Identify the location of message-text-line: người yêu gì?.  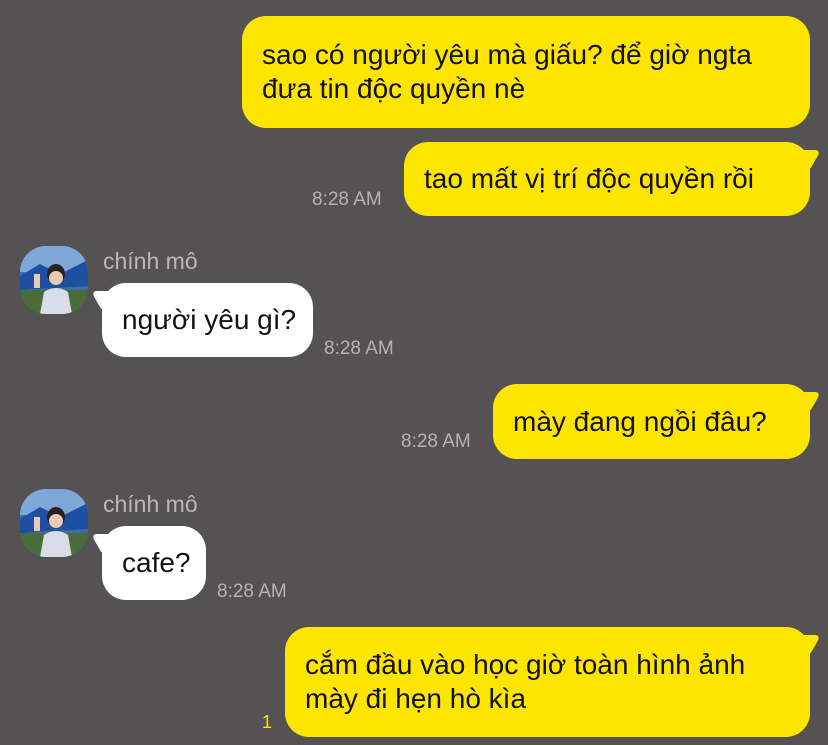
(209, 319).